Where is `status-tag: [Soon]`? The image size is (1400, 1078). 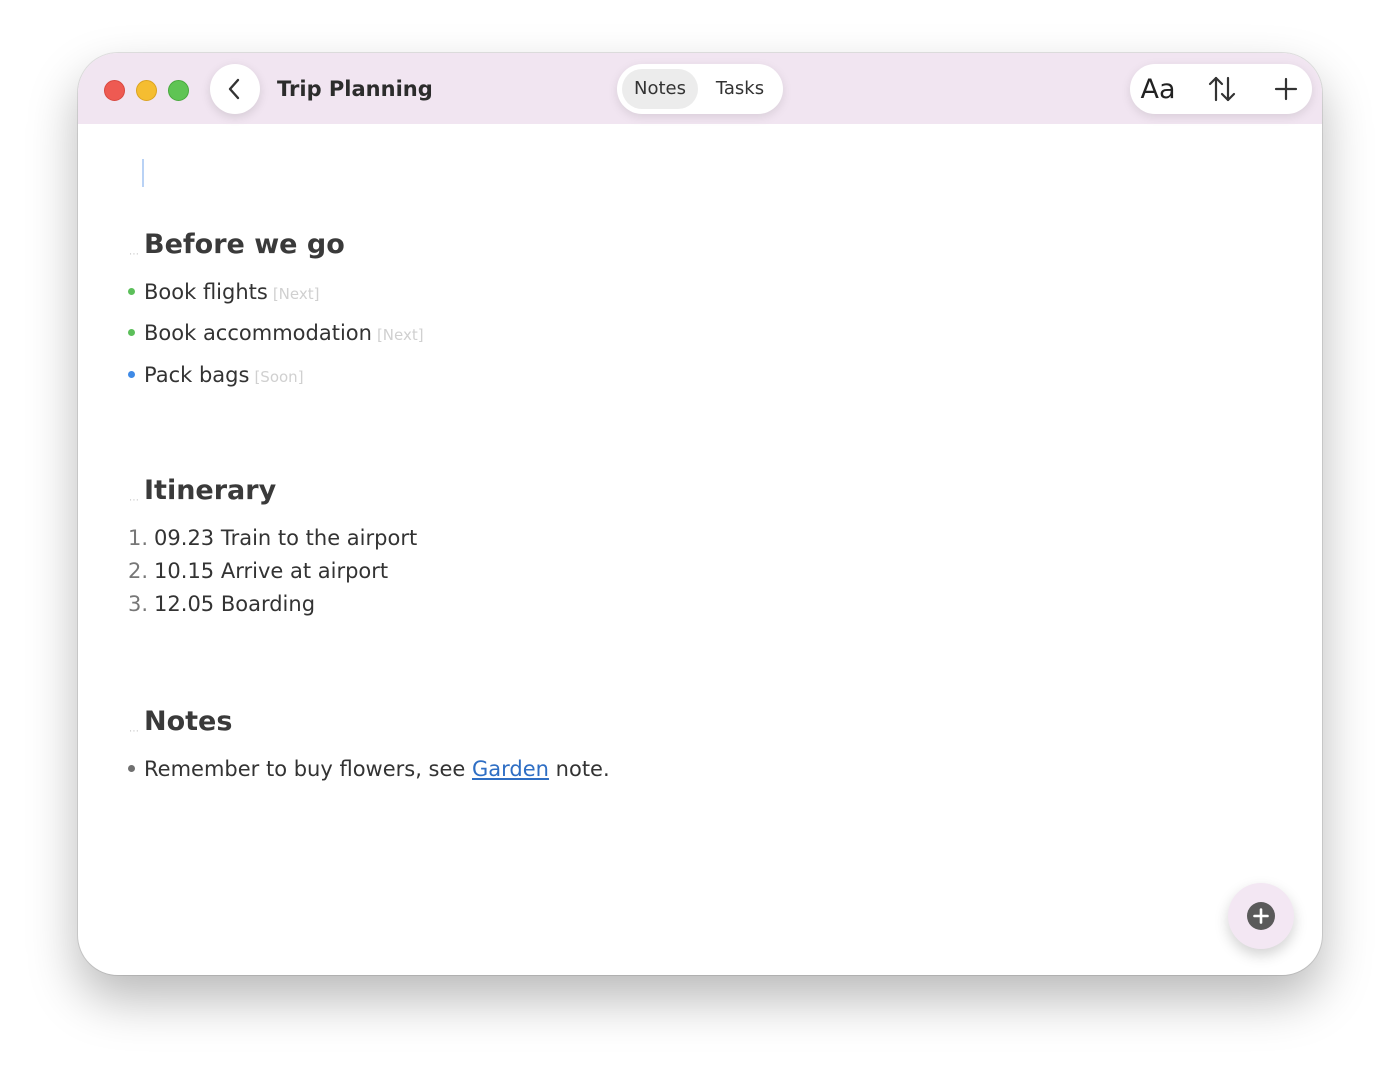
status-tag: [Soon] is located at coordinates (279, 377).